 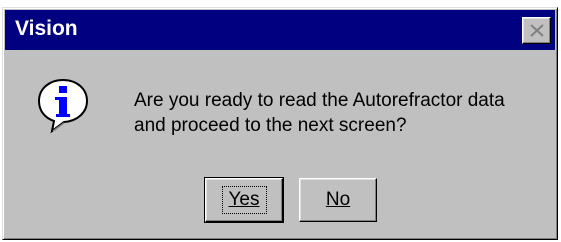 I want to click on window-title: Vision, so click(x=46, y=28).